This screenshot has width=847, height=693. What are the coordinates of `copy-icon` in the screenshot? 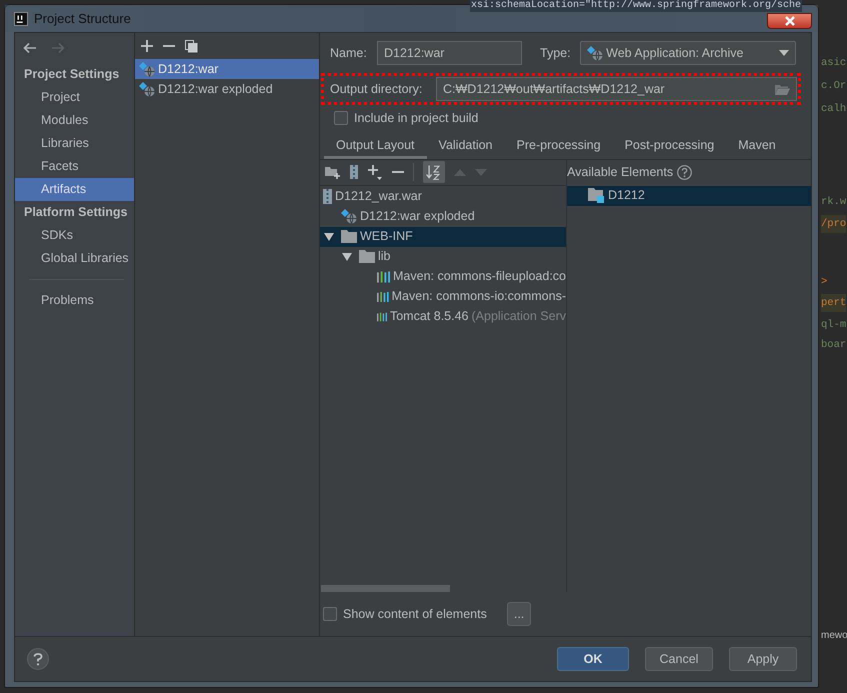 It's located at (191, 46).